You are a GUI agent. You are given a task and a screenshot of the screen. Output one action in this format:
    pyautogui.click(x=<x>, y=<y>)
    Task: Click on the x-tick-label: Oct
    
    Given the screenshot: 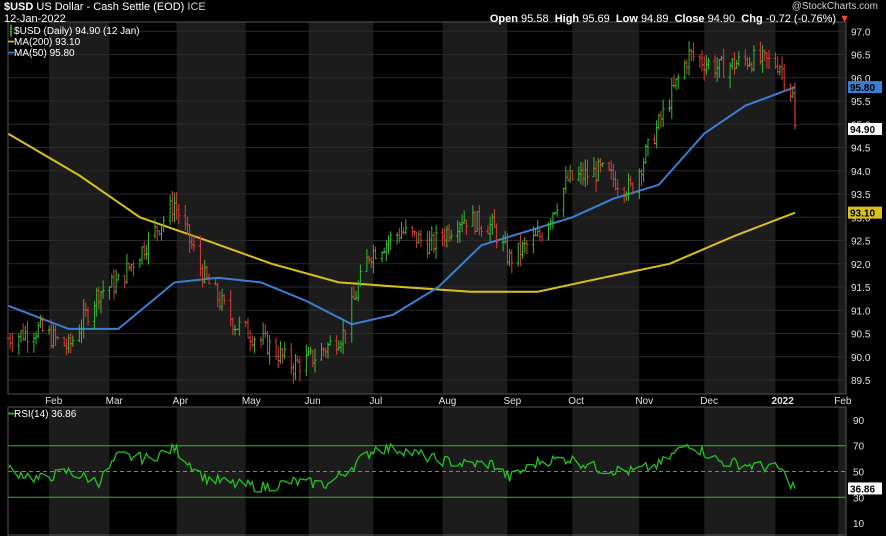 What is the action you would take?
    pyautogui.click(x=576, y=401)
    